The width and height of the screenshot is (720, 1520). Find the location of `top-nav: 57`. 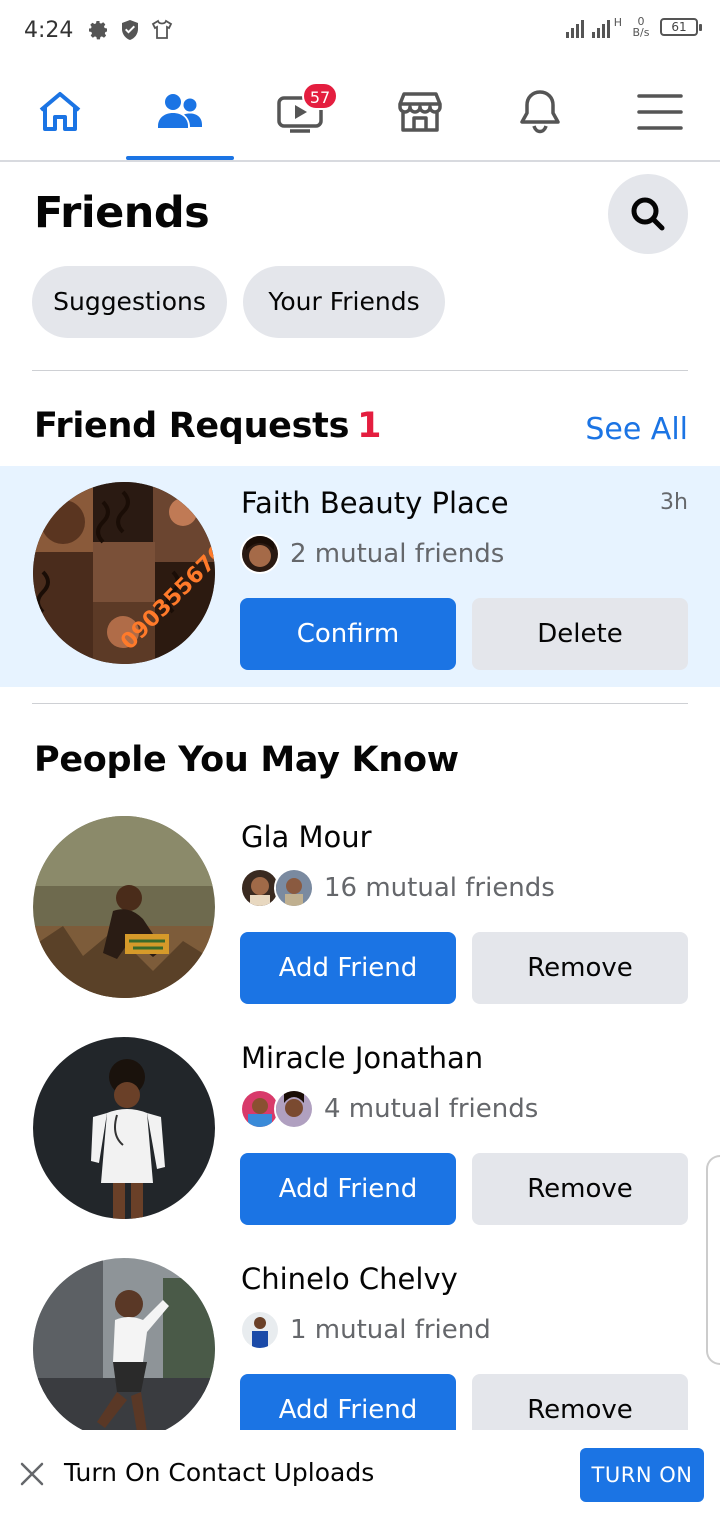

top-nav: 57 is located at coordinates (360, 113).